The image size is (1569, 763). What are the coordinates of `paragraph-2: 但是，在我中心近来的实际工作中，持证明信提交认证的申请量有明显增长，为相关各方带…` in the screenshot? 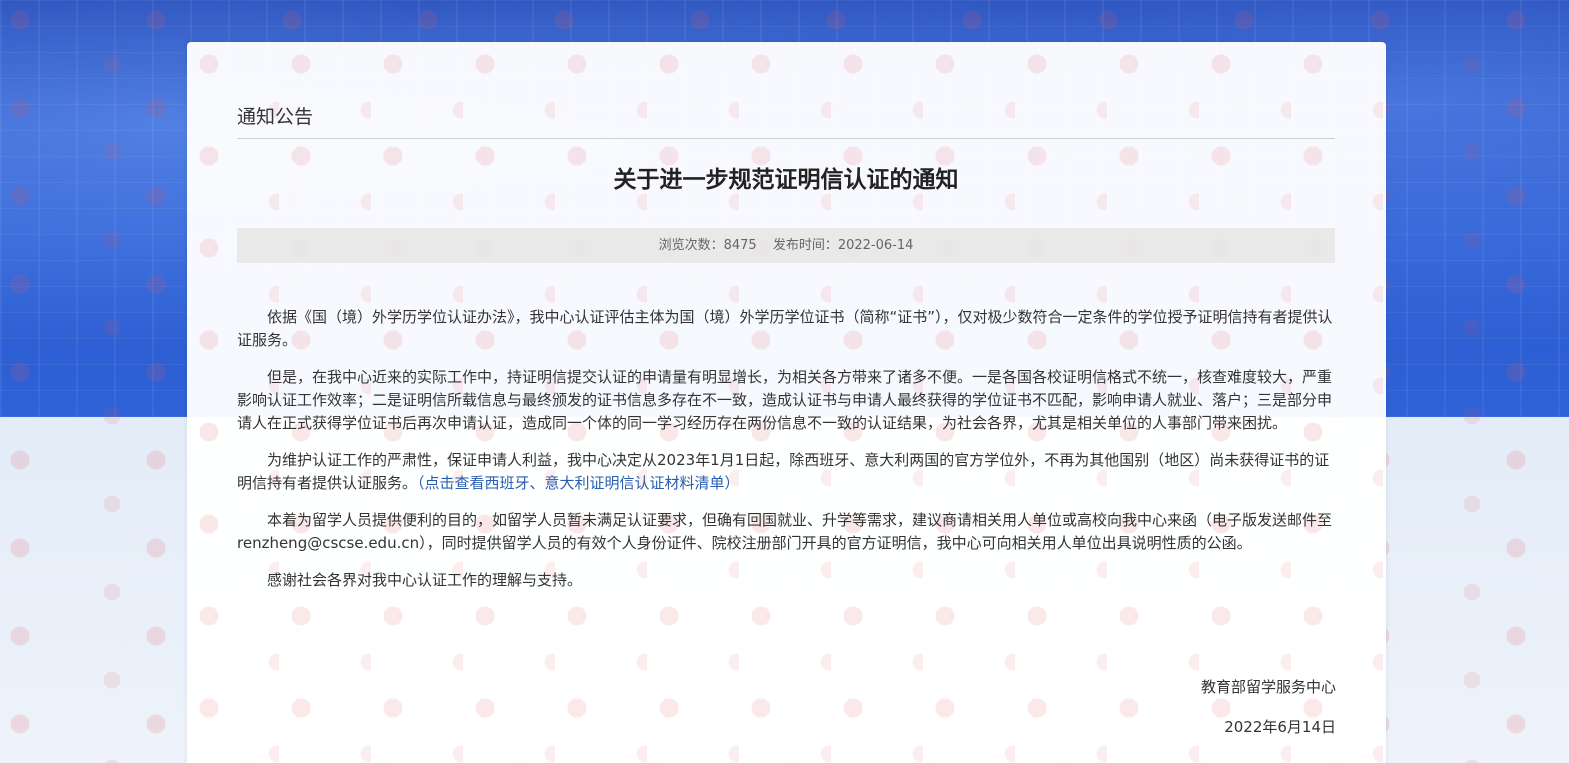 It's located at (785, 400).